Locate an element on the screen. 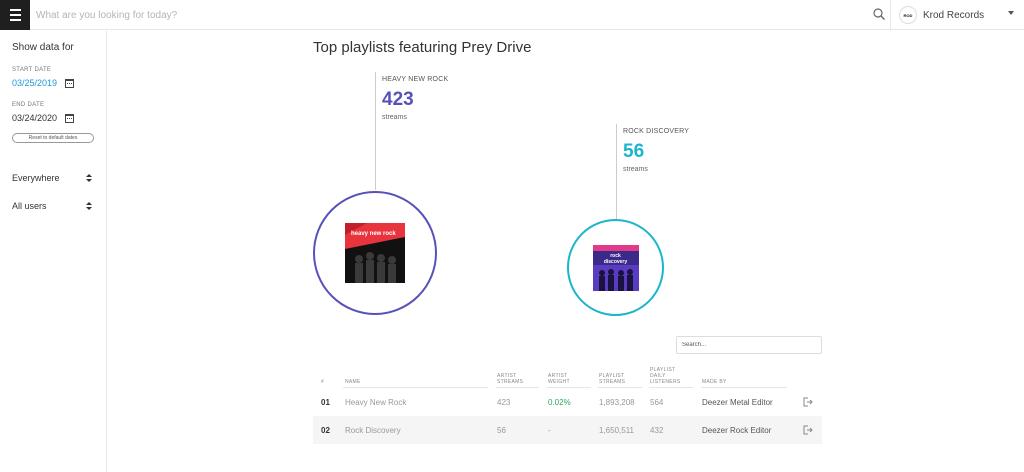  start-date-value: 03/25/2019 is located at coordinates (35, 83).